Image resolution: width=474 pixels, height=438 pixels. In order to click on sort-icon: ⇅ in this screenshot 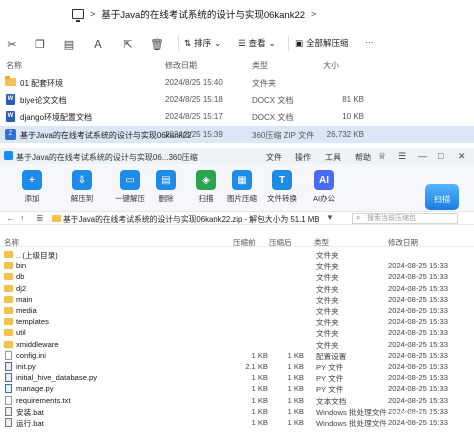, I will do `click(188, 42)`.